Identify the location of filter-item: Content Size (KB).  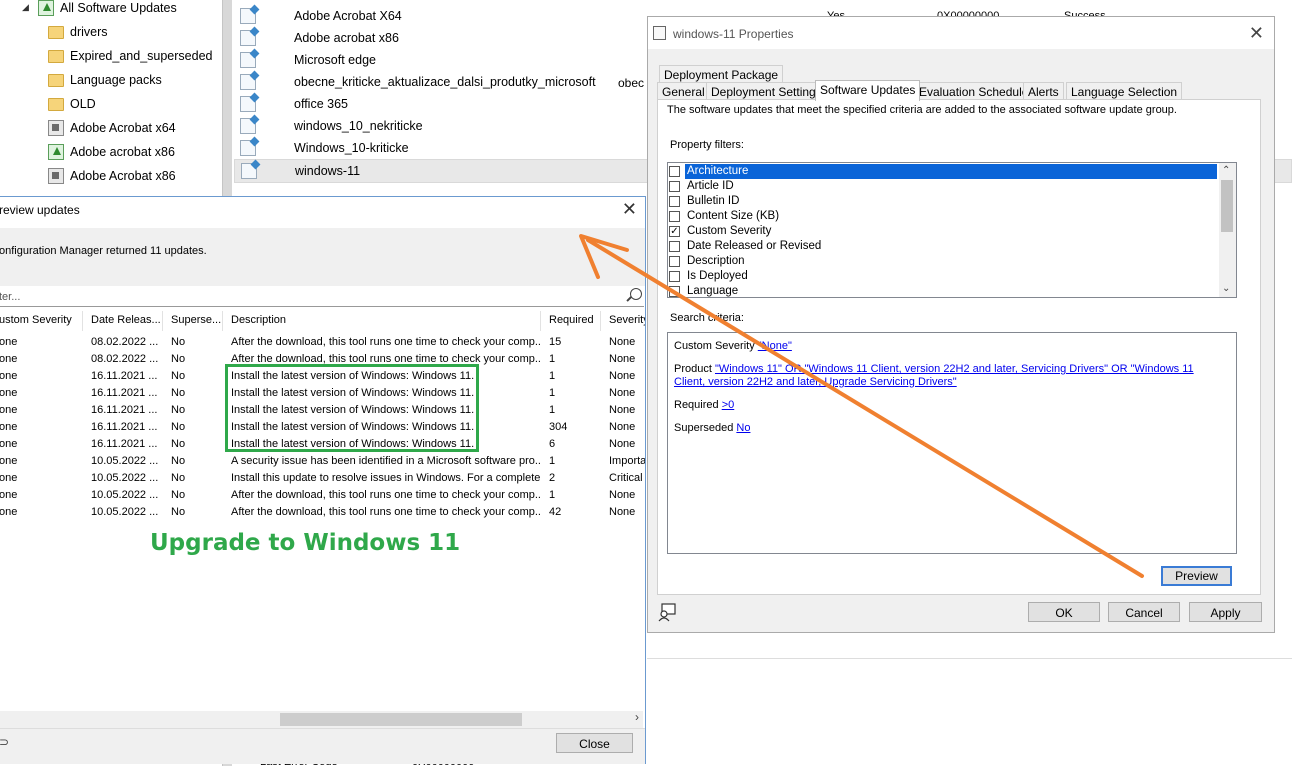
(725, 216).